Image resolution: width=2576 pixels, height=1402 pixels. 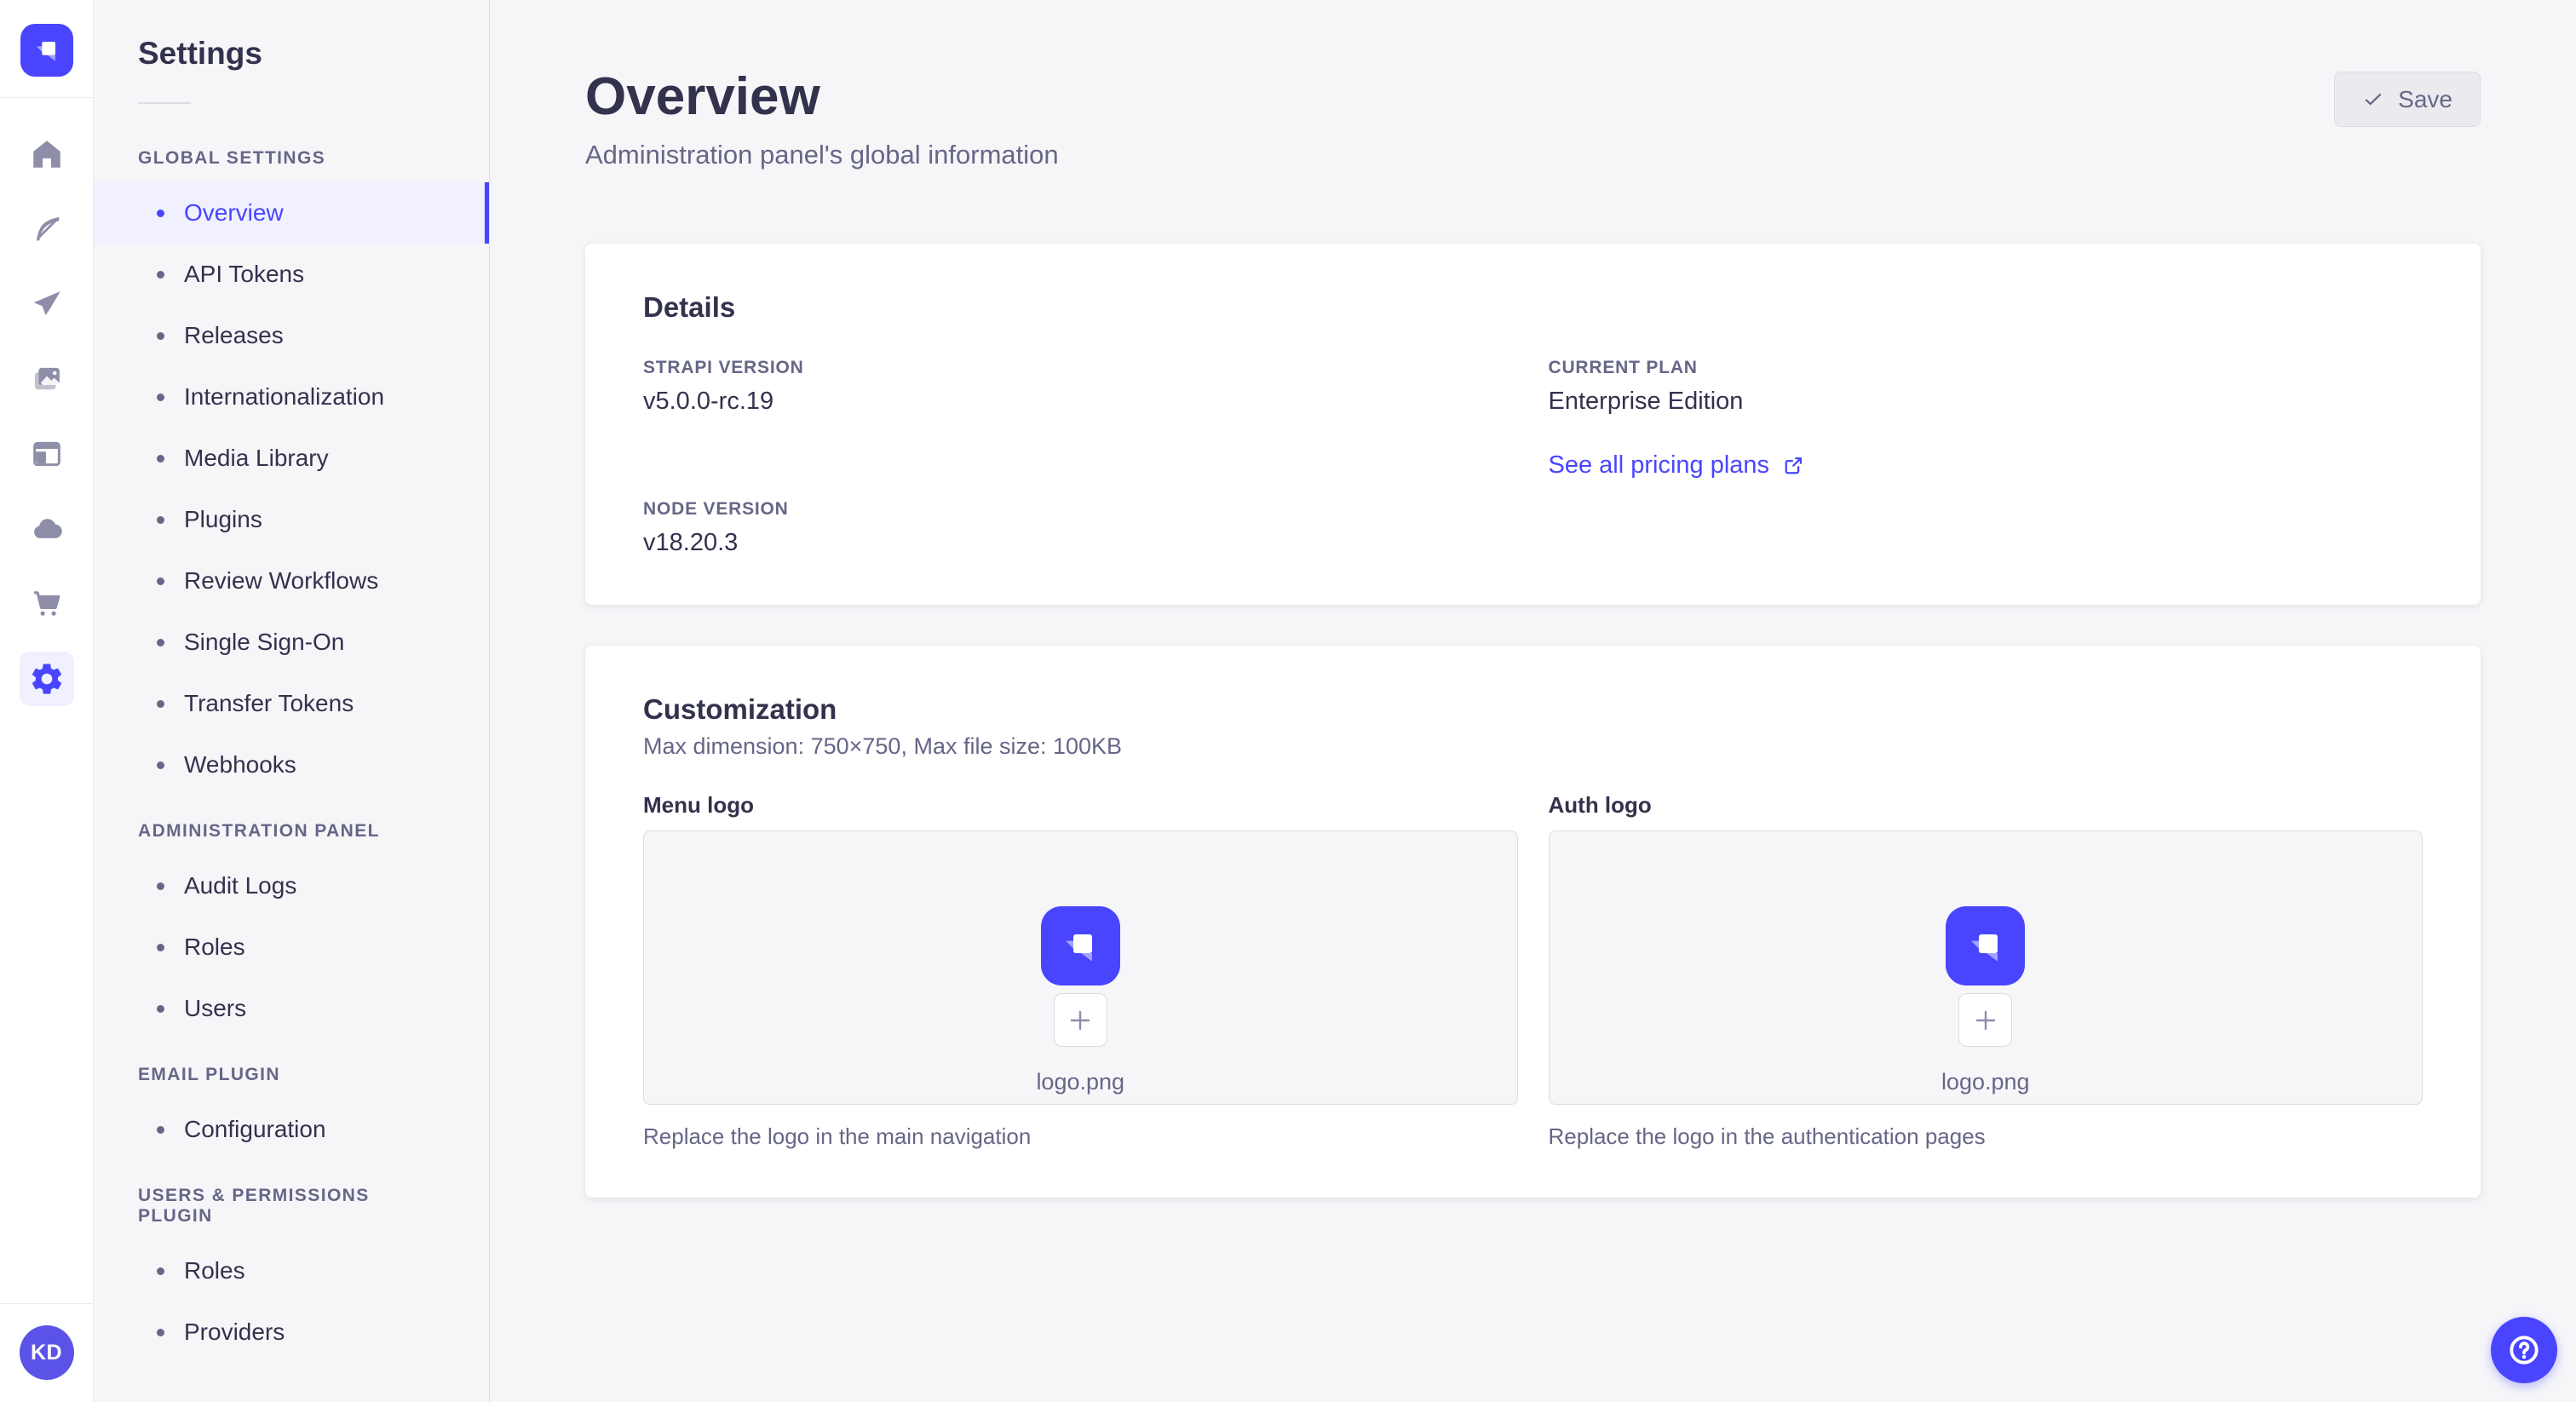 What do you see at coordinates (47, 154) in the screenshot?
I see `home-icon` at bounding box center [47, 154].